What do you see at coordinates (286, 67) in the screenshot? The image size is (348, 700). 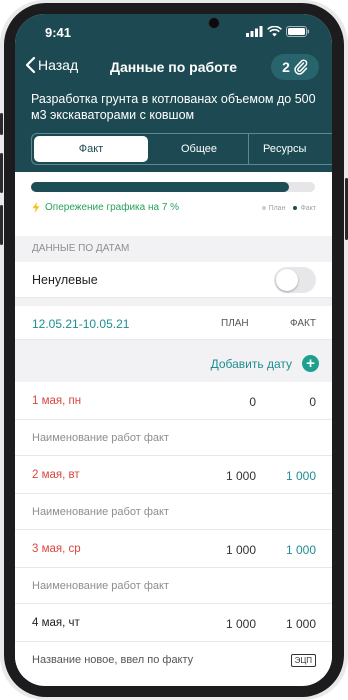 I see `attachments-count: 2` at bounding box center [286, 67].